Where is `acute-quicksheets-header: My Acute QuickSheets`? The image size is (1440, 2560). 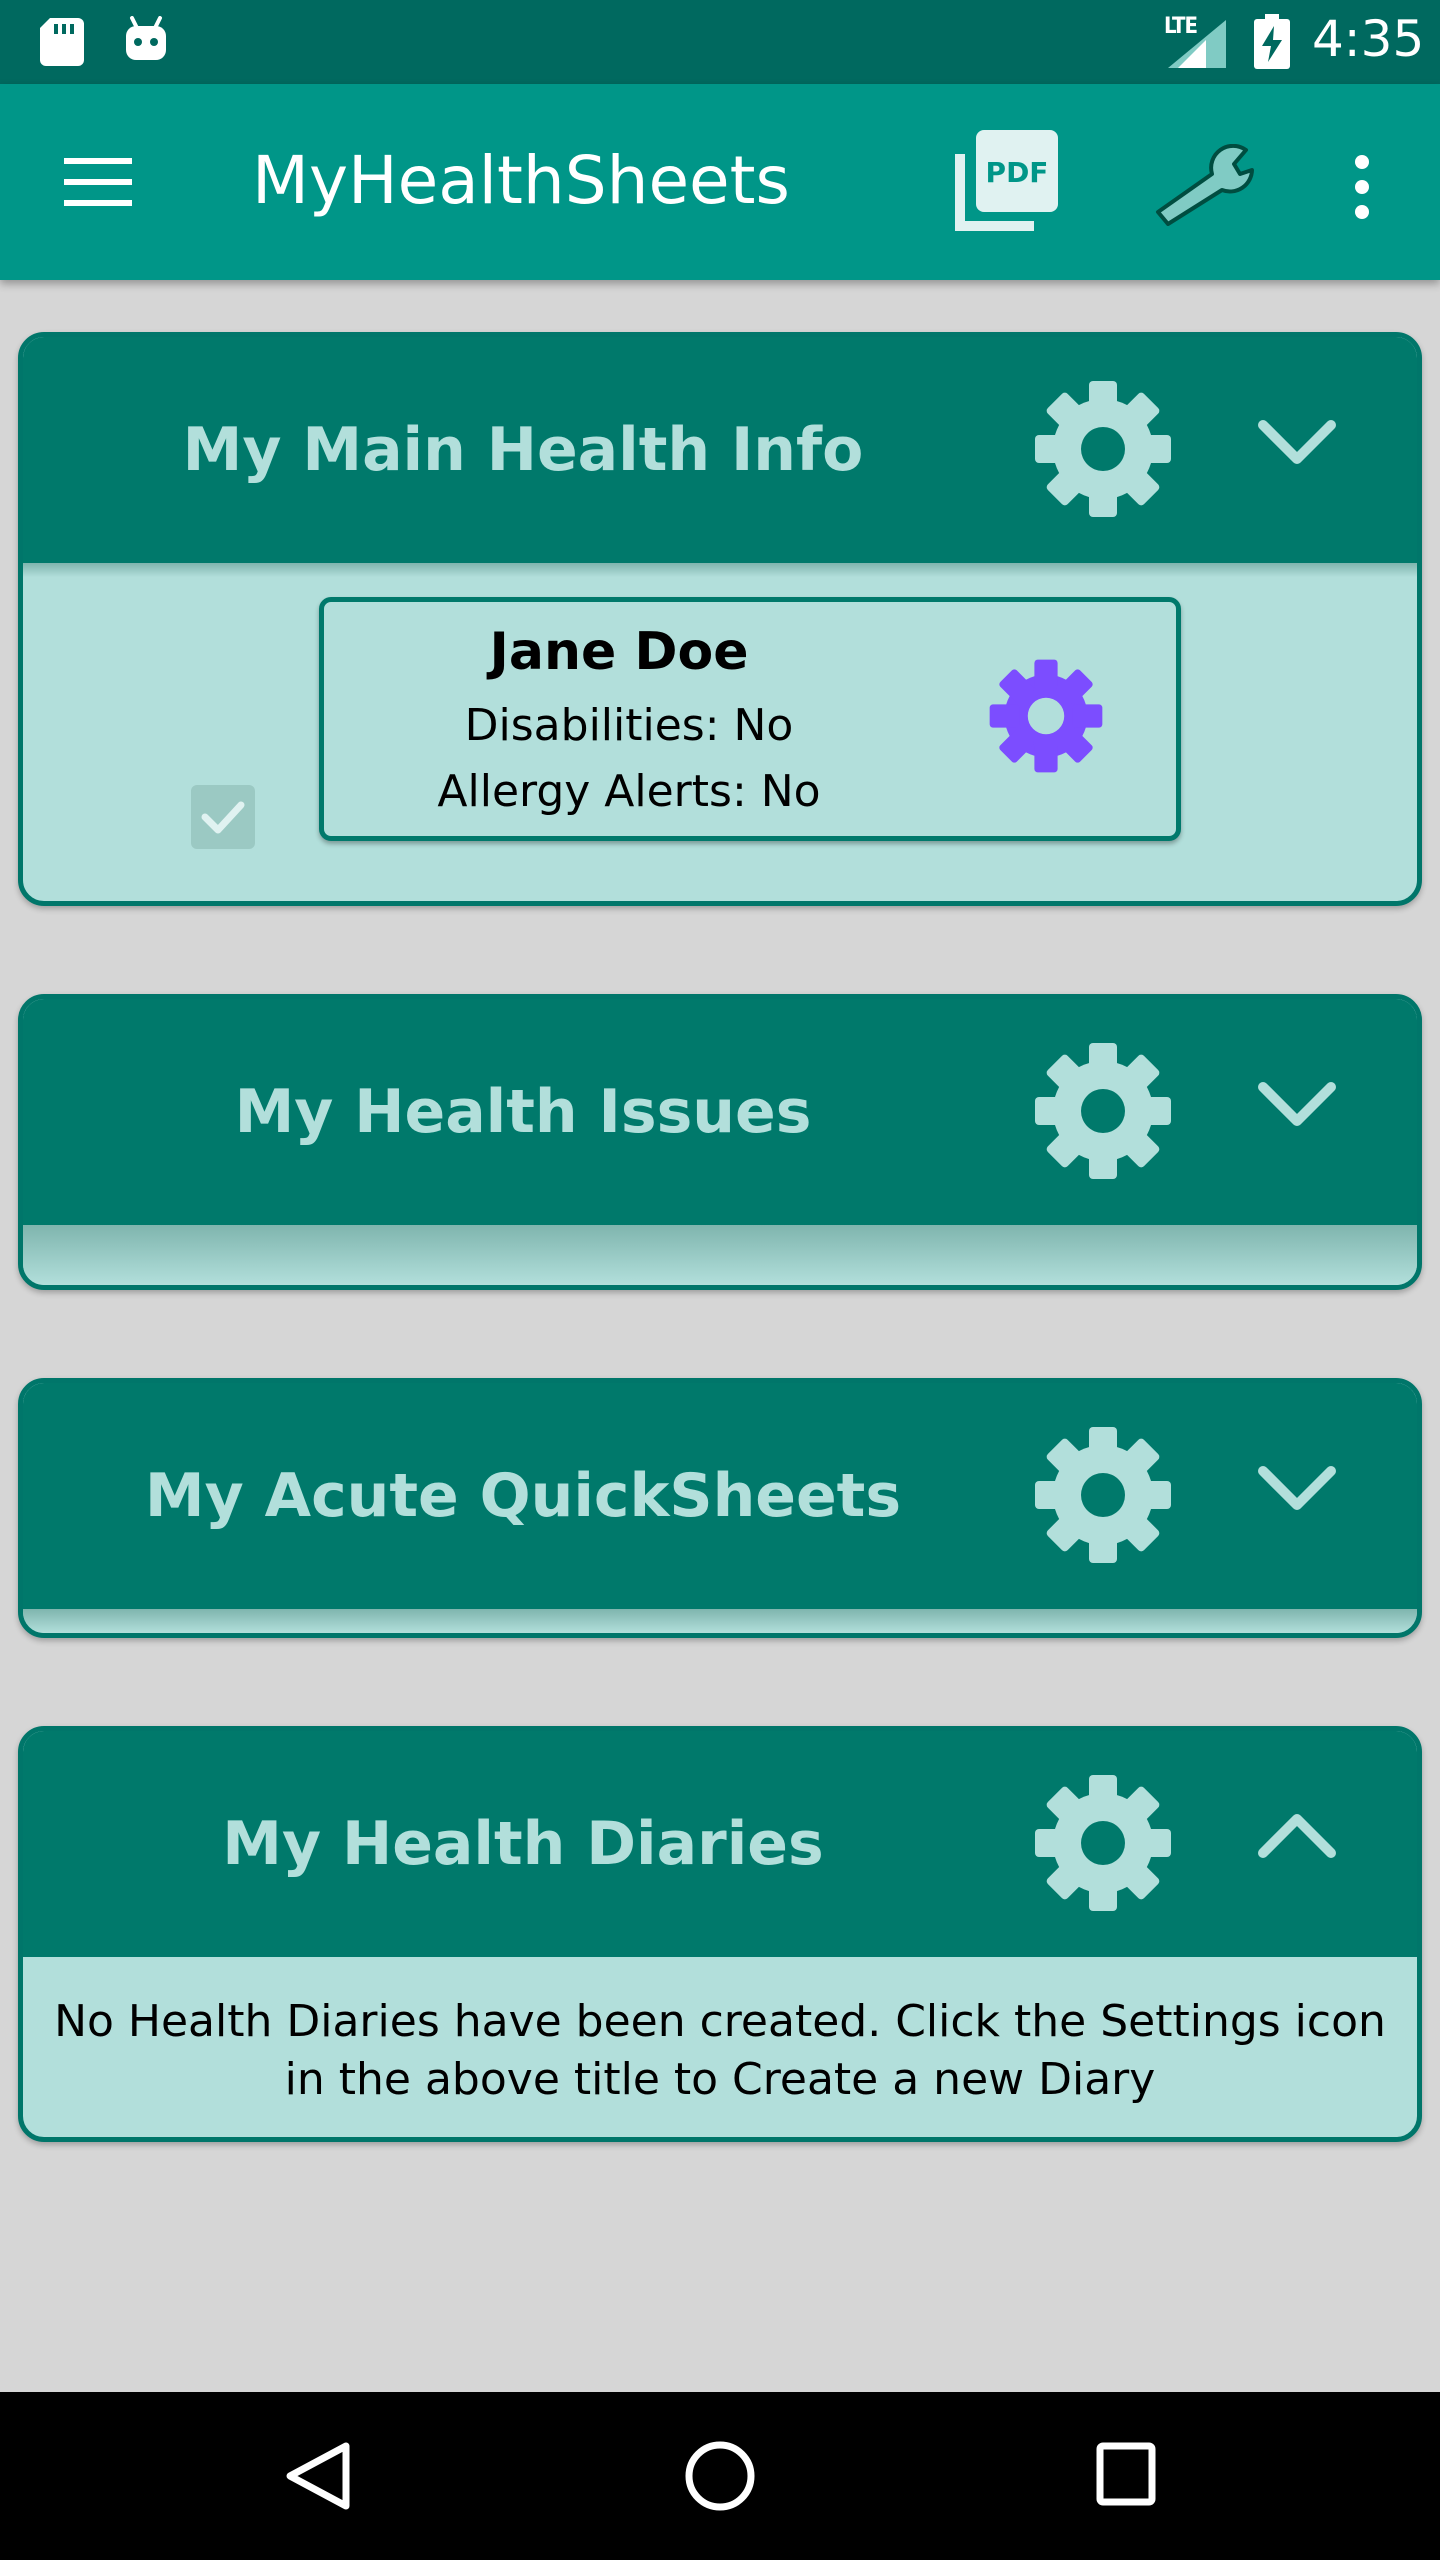
acute-quicksheets-header: My Acute QuickSheets is located at coordinates (720, 1496).